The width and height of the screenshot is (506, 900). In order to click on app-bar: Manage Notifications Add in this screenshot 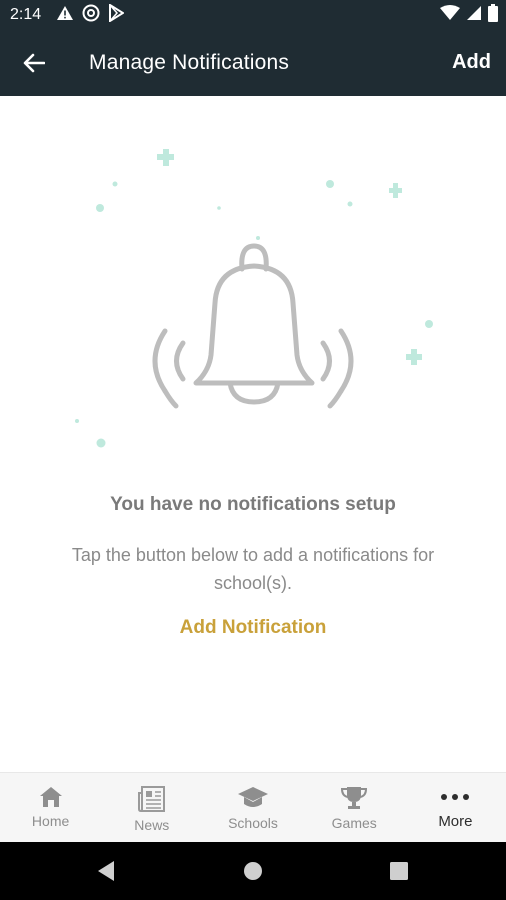, I will do `click(253, 63)`.